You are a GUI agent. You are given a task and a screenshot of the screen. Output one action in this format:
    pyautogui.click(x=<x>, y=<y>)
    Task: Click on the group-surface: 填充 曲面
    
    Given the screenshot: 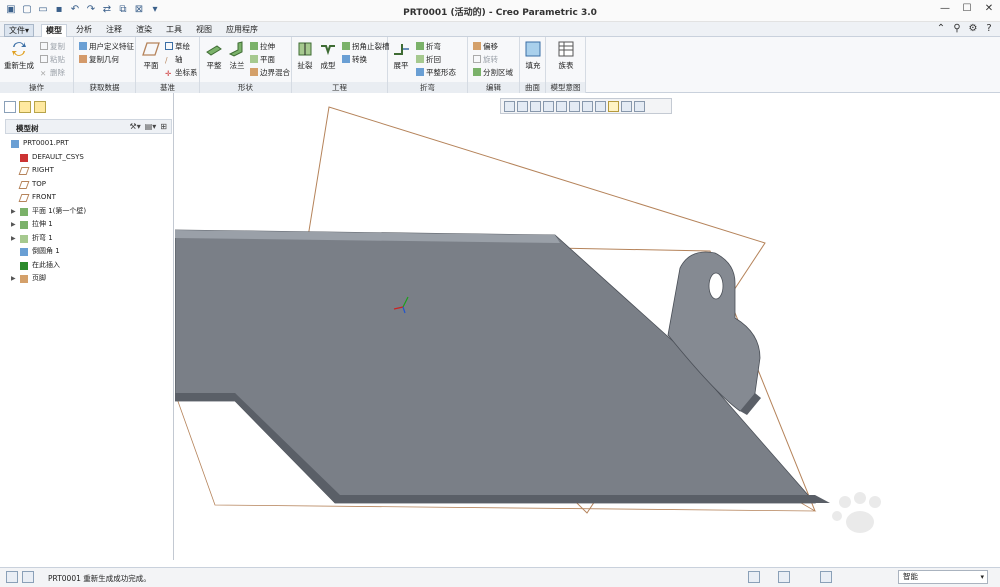 What is the action you would take?
    pyautogui.click(x=533, y=65)
    